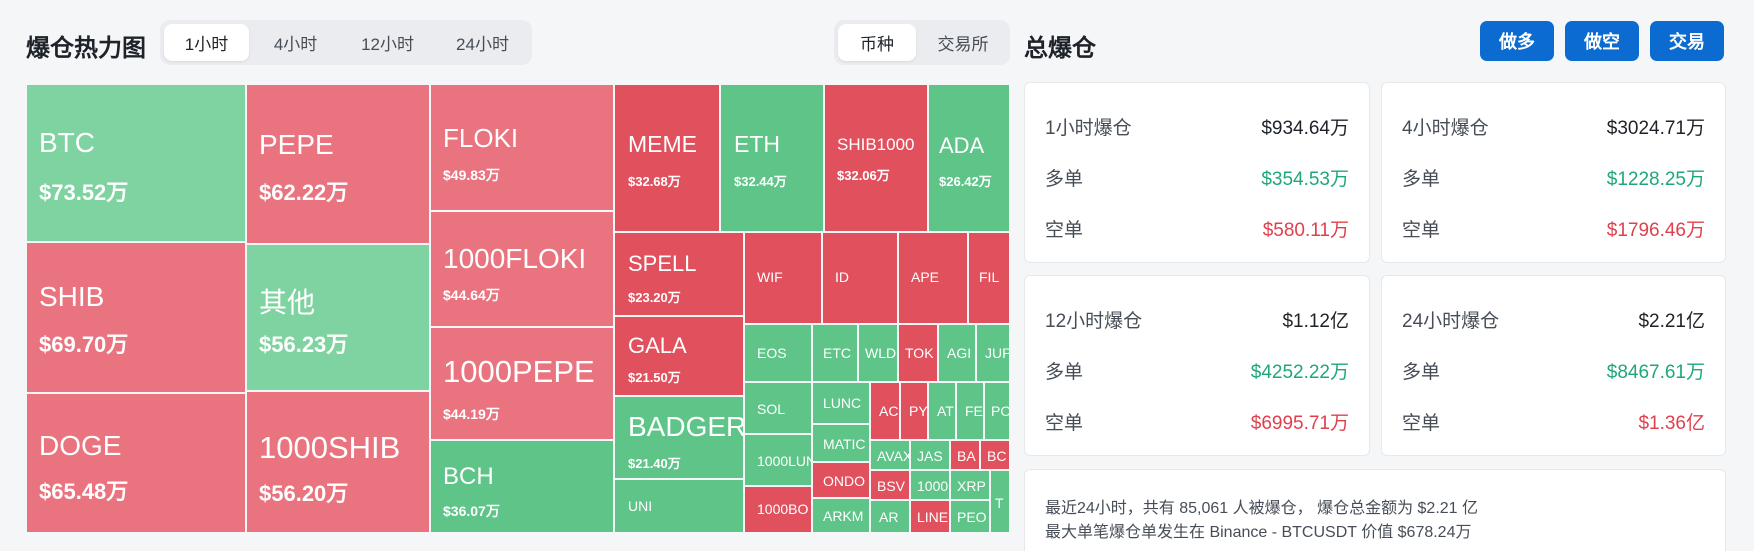  I want to click on tab-4h: 4小时, so click(295, 42).